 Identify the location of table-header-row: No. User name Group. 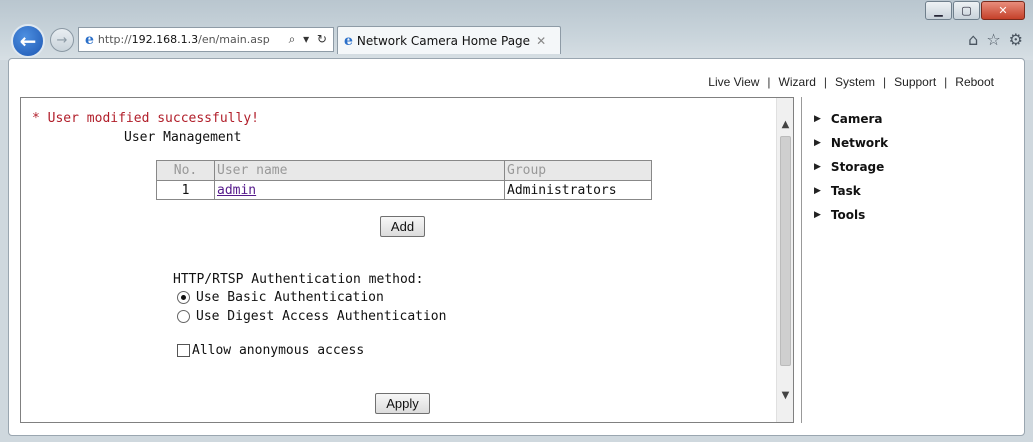
(404, 170).